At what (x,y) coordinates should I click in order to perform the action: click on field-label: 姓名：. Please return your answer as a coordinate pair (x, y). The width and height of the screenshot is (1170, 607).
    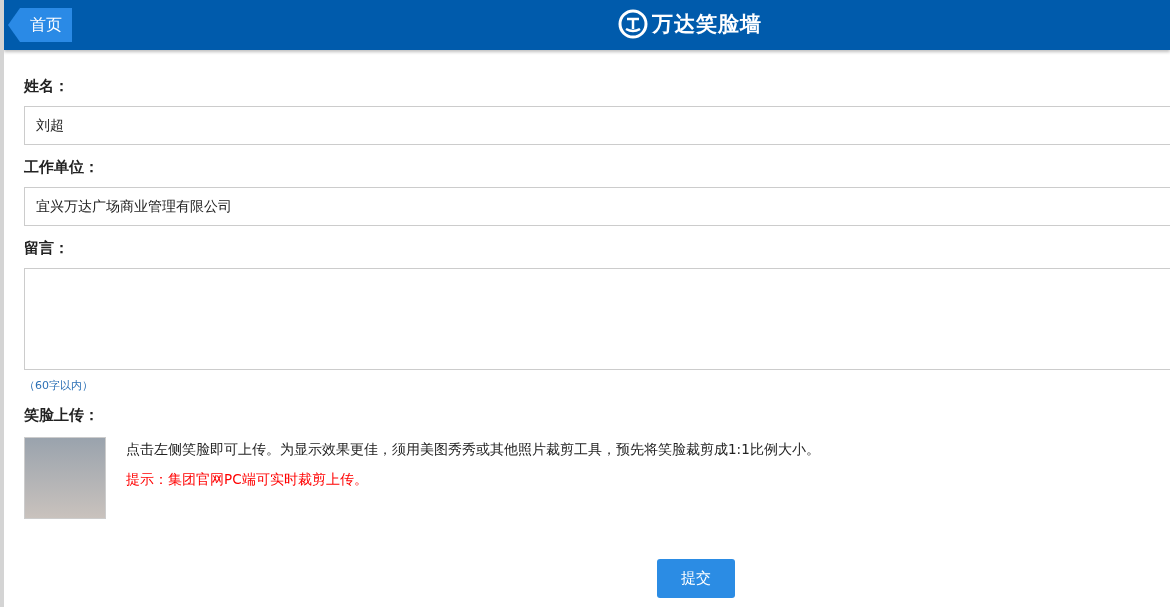
    Looking at the image, I should click on (46, 86).